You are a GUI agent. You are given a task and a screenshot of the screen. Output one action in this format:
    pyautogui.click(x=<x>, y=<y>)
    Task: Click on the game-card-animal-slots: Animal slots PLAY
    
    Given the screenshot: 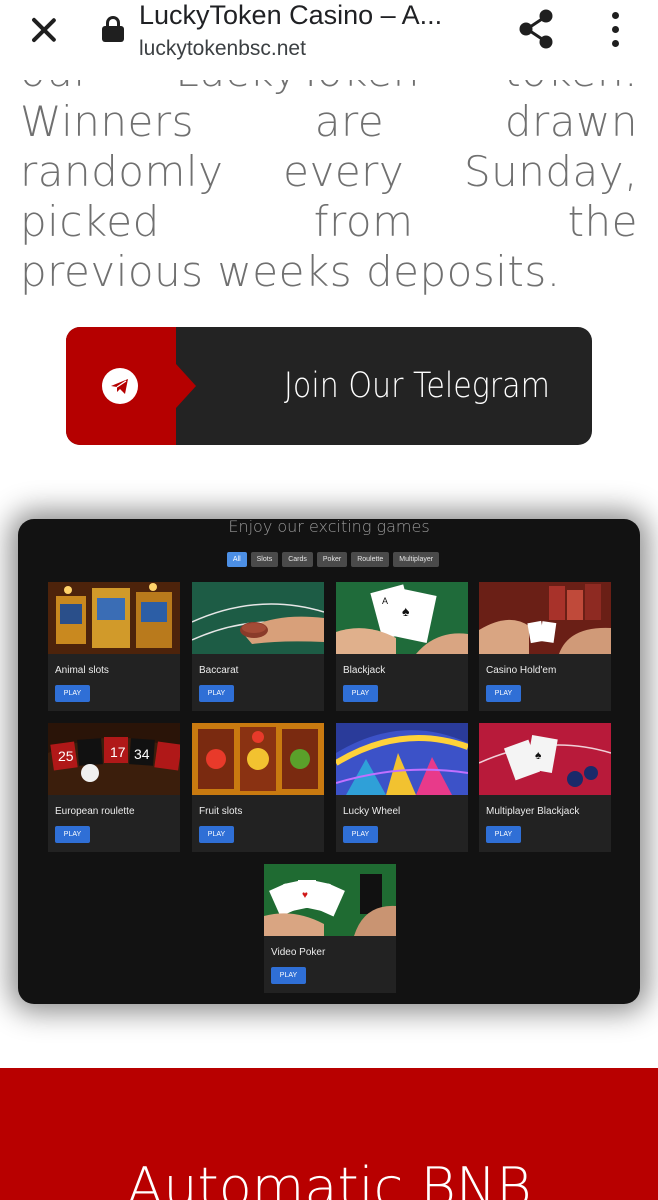 What is the action you would take?
    pyautogui.click(x=114, y=646)
    